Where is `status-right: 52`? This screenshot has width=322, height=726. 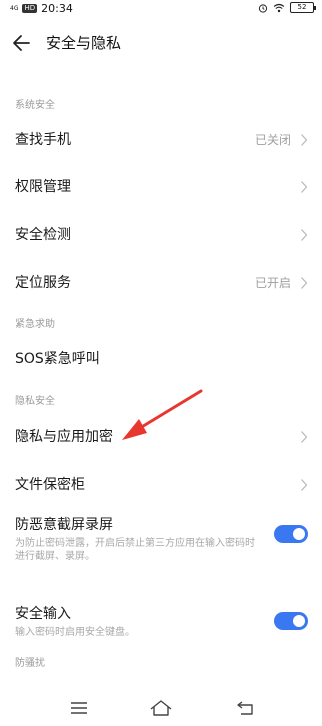 status-right: 52 is located at coordinates (287, 7).